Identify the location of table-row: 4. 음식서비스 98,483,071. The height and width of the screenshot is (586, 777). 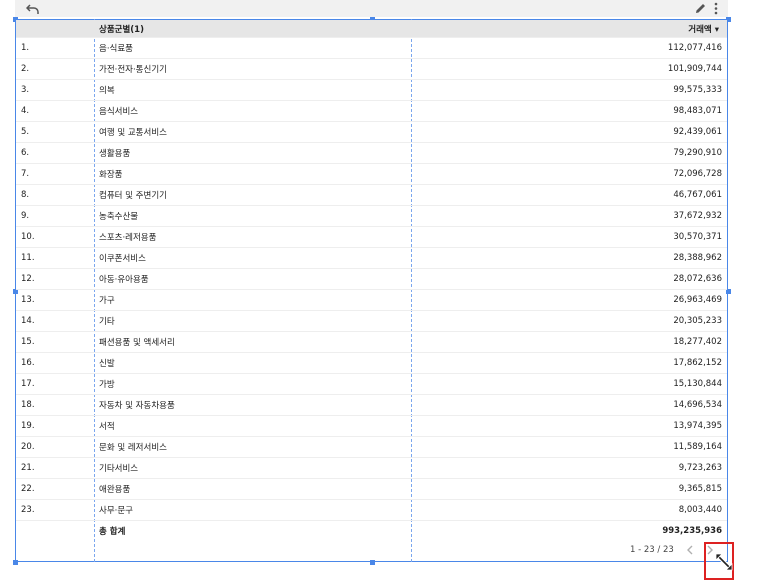
(371, 111).